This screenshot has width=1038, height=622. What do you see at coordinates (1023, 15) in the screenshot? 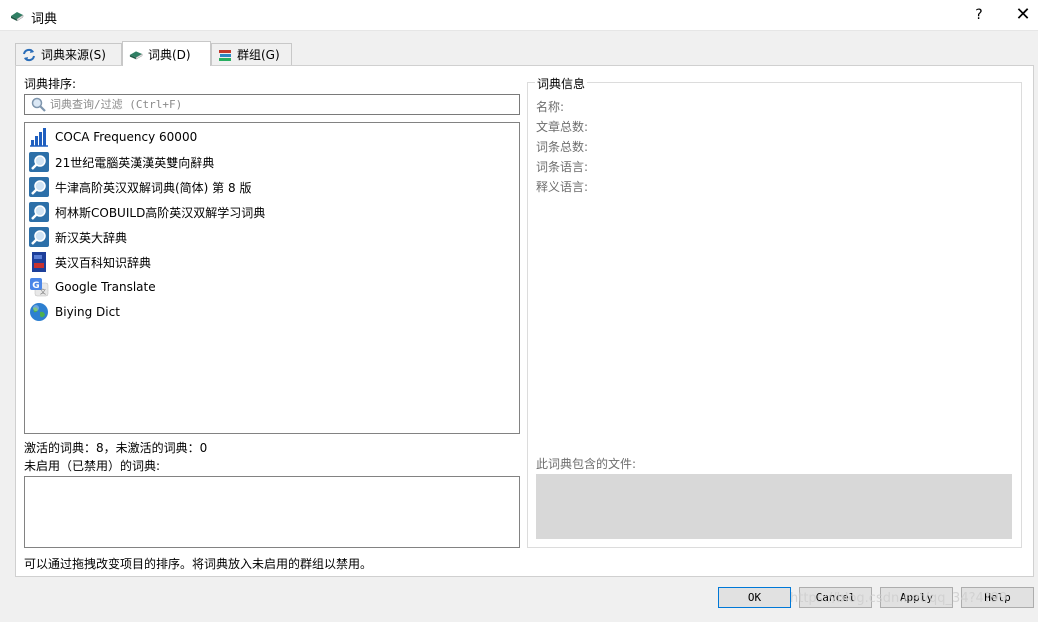
I see `close-button: ✕` at bounding box center [1023, 15].